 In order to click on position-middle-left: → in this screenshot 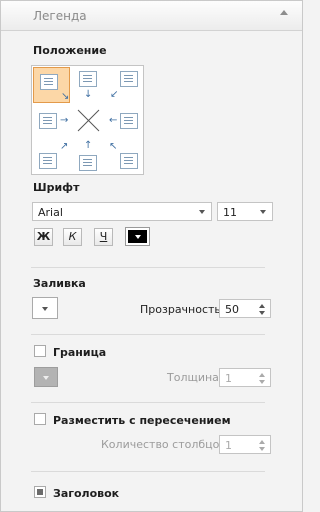, I will do `click(51, 121)`.